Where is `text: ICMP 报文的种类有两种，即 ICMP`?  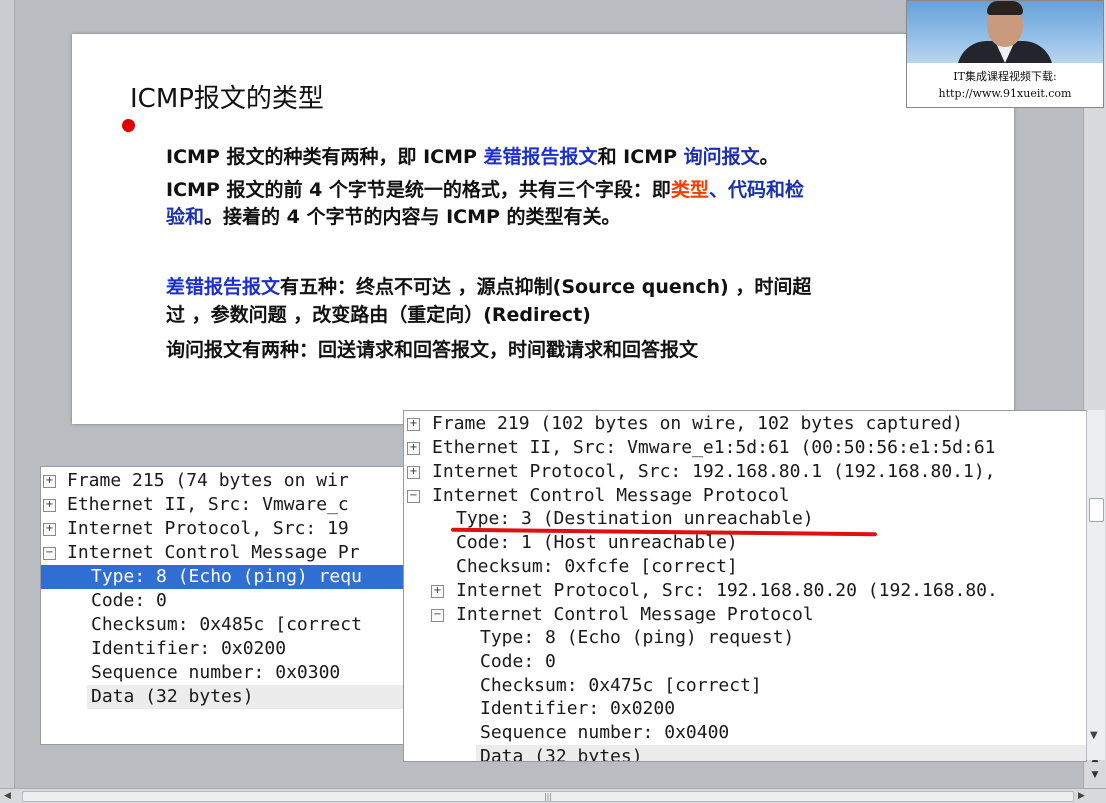 text: ICMP 报文的种类有两种，即 ICMP is located at coordinates (325, 157).